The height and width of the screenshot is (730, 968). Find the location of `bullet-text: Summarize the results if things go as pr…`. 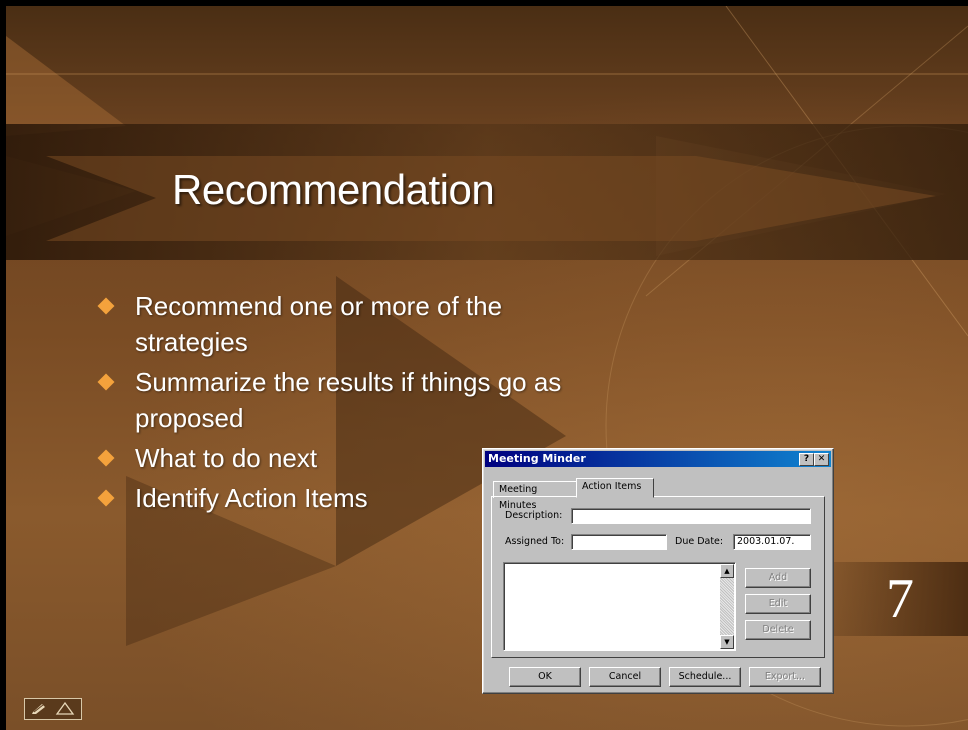

bullet-text: Summarize the results if things go as pr… is located at coordinates (348, 400).